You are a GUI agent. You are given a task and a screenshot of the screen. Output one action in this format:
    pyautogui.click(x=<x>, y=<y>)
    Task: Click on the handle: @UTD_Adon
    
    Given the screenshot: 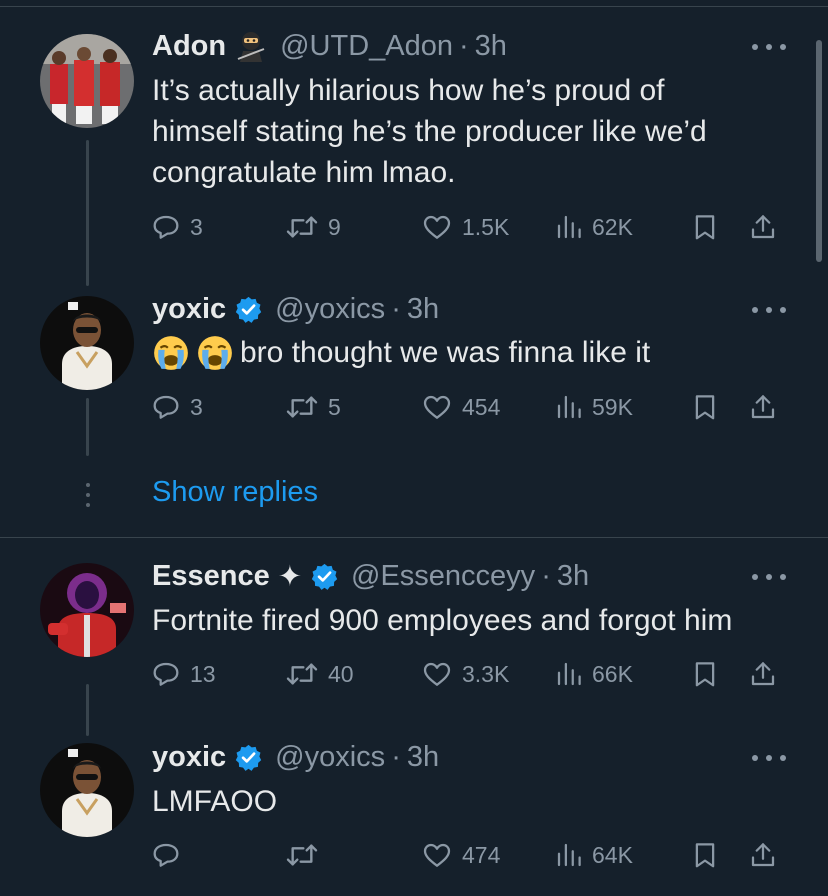 What is the action you would take?
    pyautogui.click(x=366, y=46)
    